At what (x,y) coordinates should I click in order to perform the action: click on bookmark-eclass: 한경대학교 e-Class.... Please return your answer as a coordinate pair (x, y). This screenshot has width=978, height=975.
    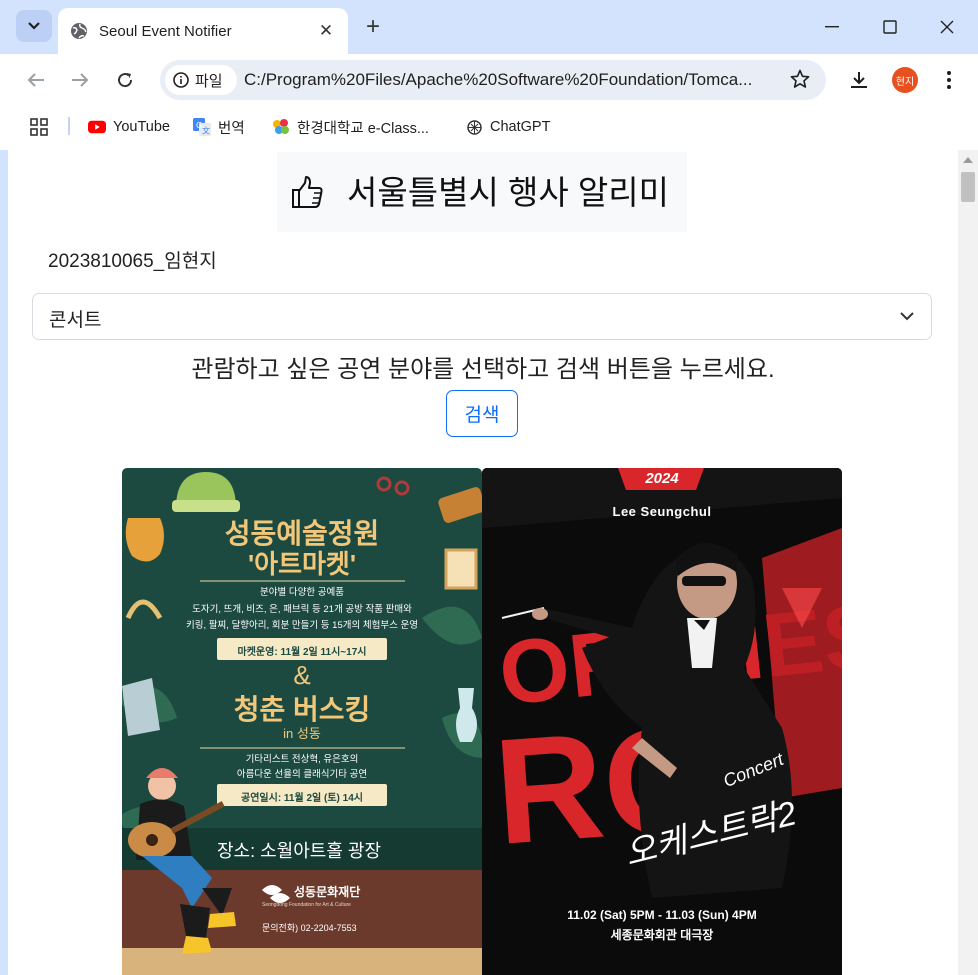
    Looking at the image, I should click on (350, 127).